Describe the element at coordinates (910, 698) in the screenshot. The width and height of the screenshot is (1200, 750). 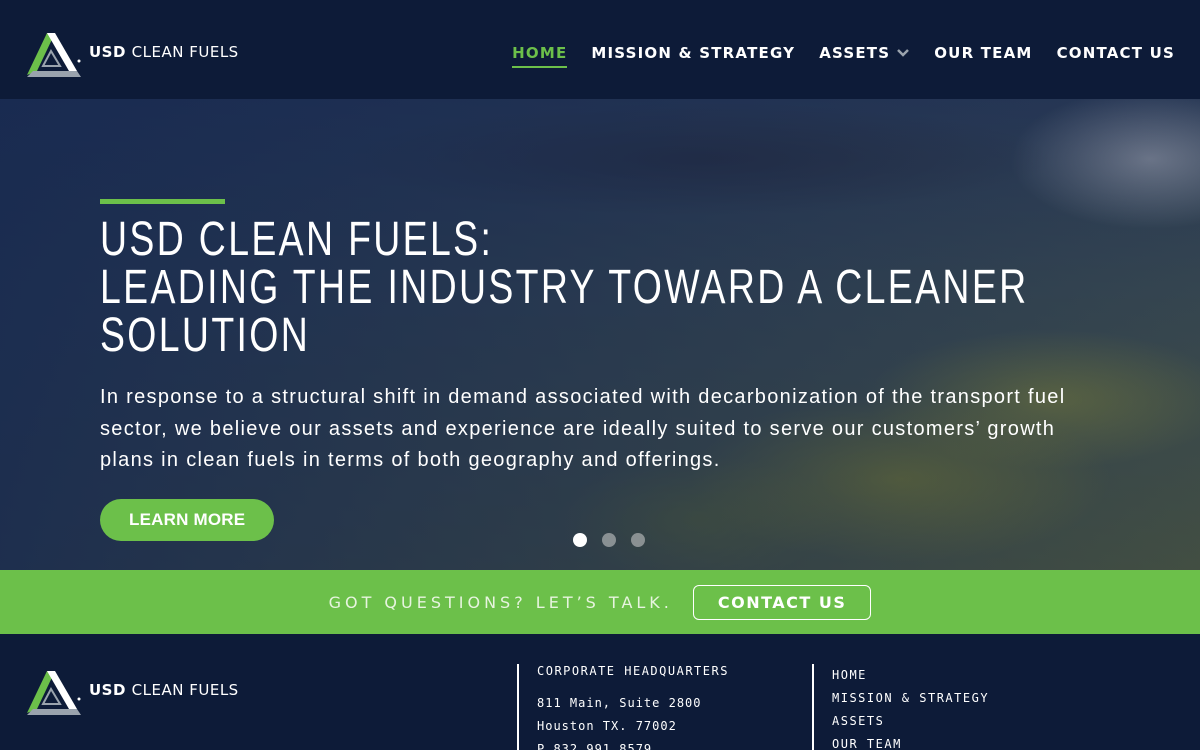
I see `footer-link-mission-strategy: MISSION & STRATEGY` at that location.